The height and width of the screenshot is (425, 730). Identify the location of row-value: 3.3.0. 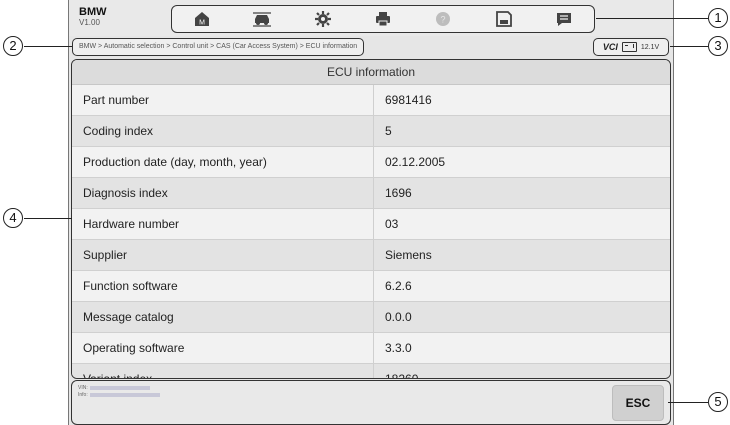
(398, 348).